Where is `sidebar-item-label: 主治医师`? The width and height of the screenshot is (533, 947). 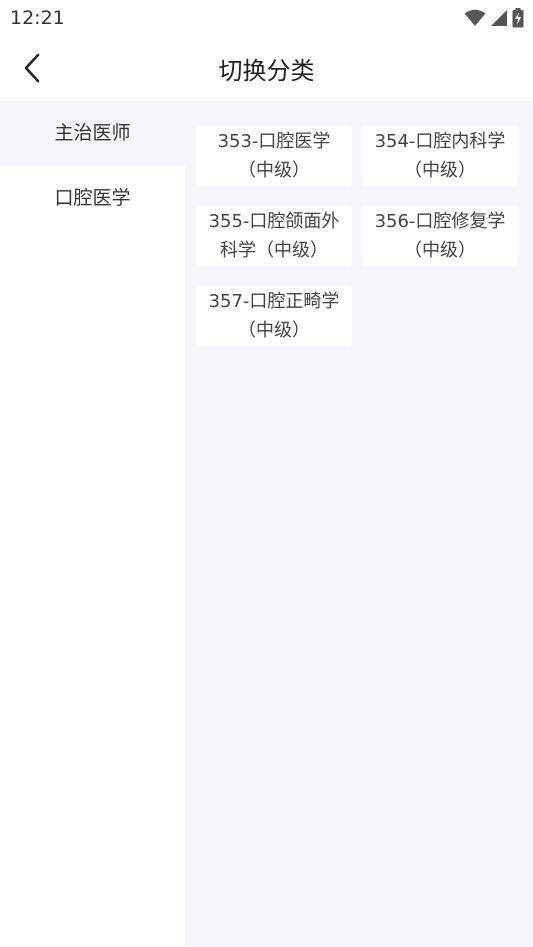 sidebar-item-label: 主治医师 is located at coordinates (92, 133).